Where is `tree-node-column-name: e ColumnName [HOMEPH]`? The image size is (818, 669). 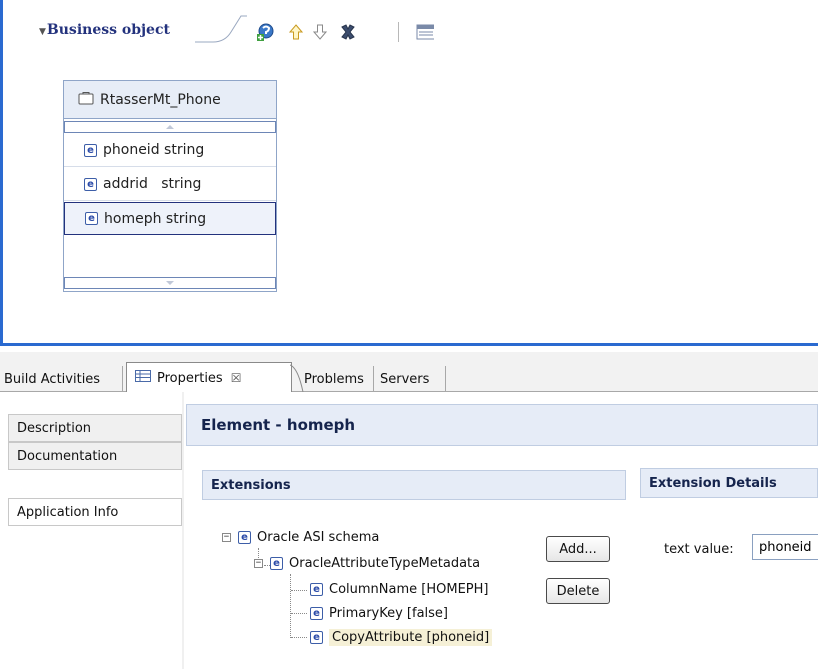
tree-node-column-name: e ColumnName [HOMEPH] is located at coordinates (399, 589).